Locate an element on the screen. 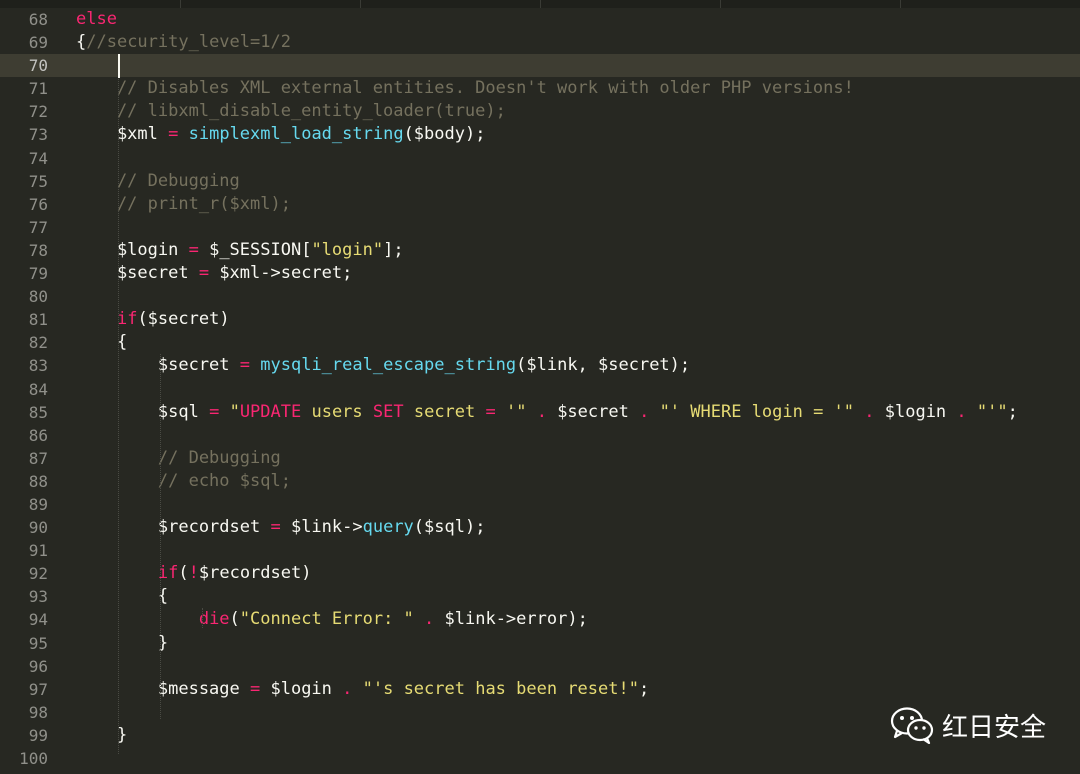 Image resolution: width=1080 pixels, height=774 pixels. line-number: 81 is located at coordinates (38, 320).